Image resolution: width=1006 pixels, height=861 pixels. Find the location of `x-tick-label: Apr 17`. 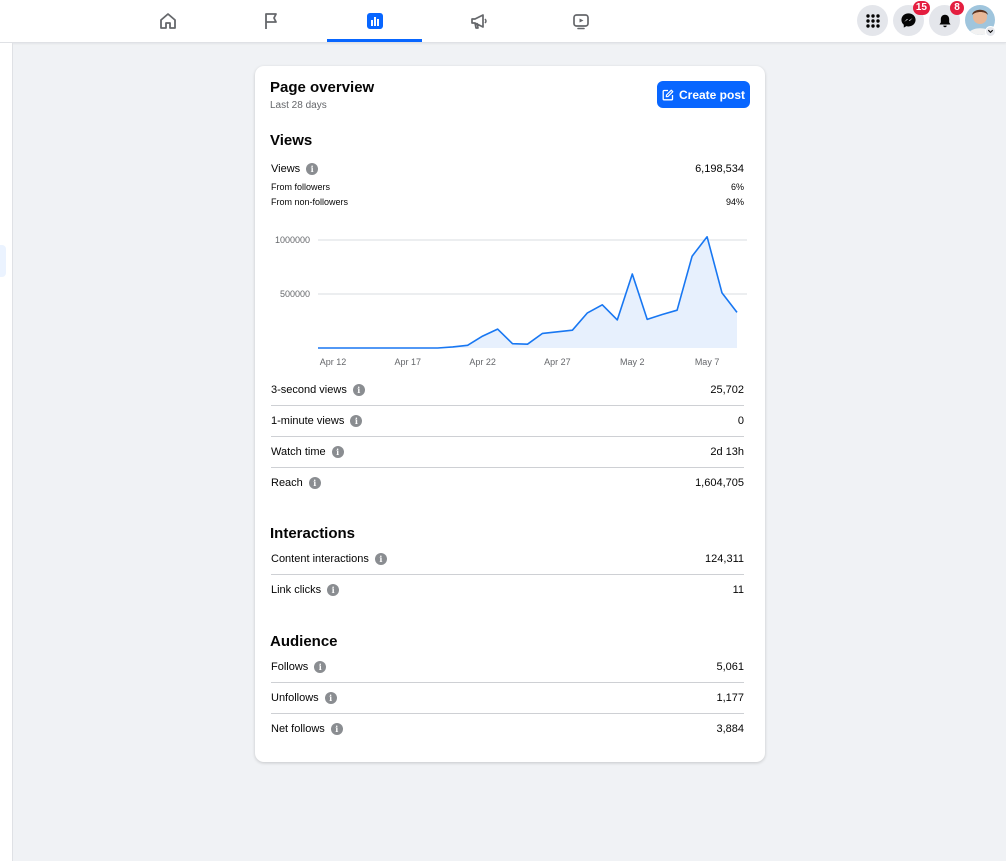

x-tick-label: Apr 17 is located at coordinates (408, 362).